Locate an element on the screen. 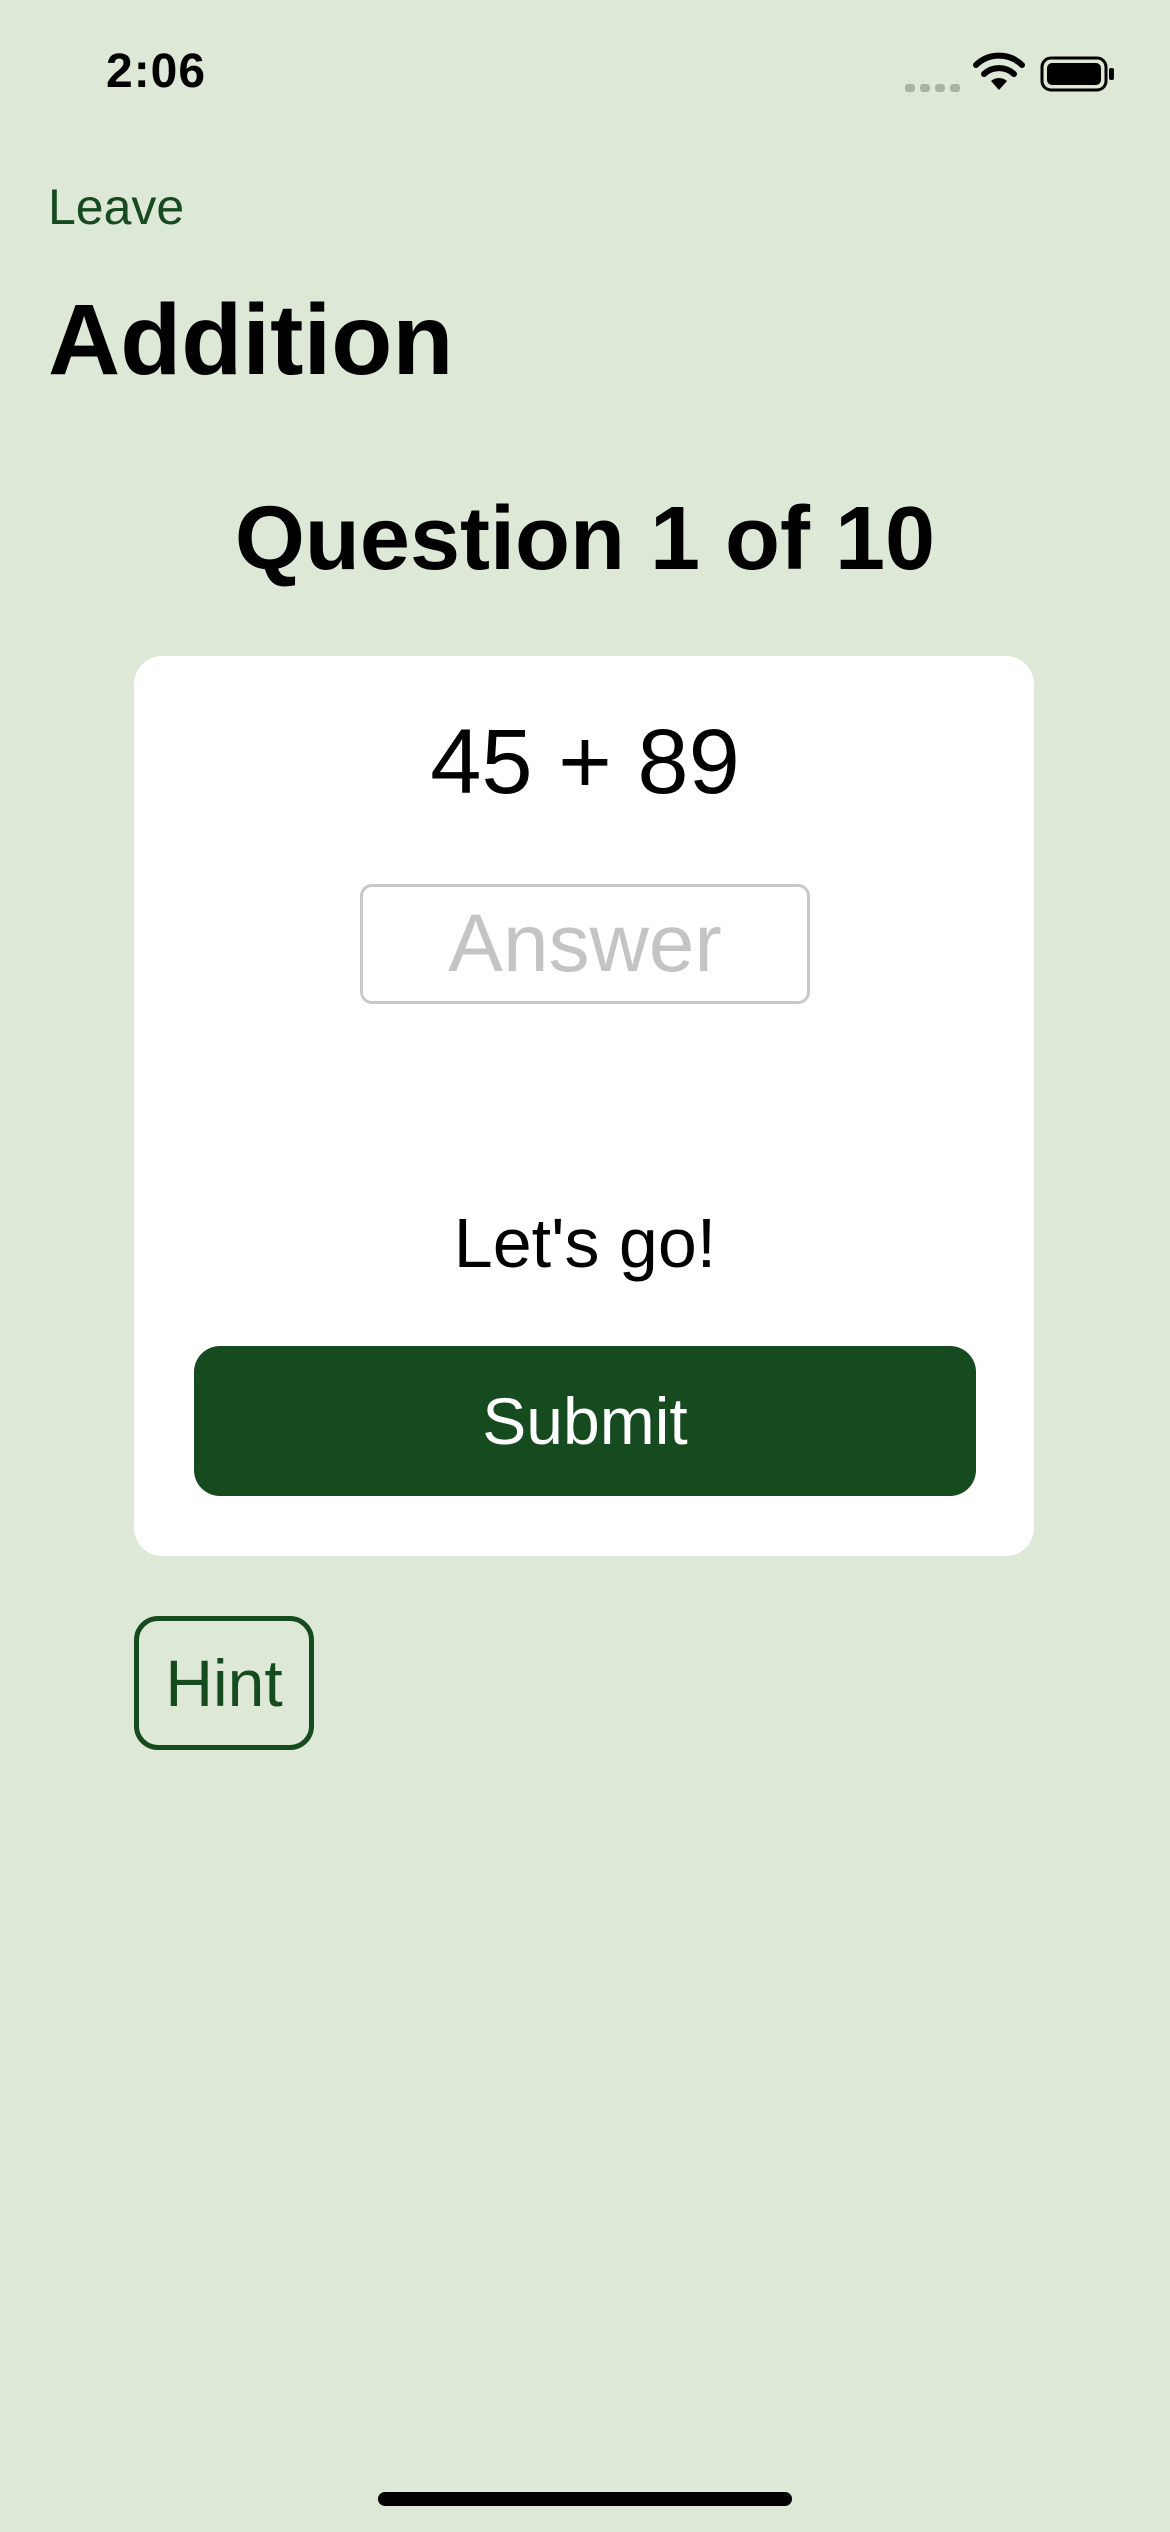 This screenshot has width=1170, height=2532. answer-input is located at coordinates (585, 944).